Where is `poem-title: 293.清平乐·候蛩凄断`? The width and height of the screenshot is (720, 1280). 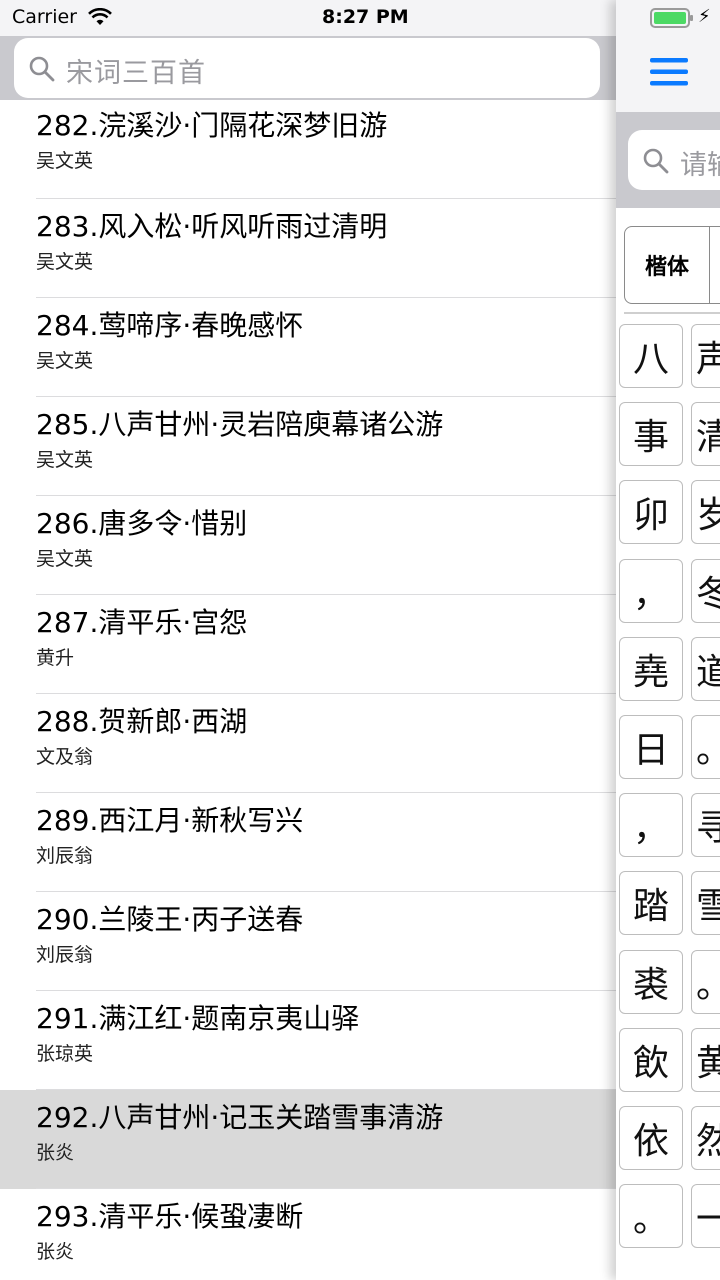
poem-title: 293.清平乐·候蛩凄断 is located at coordinates (170, 1216).